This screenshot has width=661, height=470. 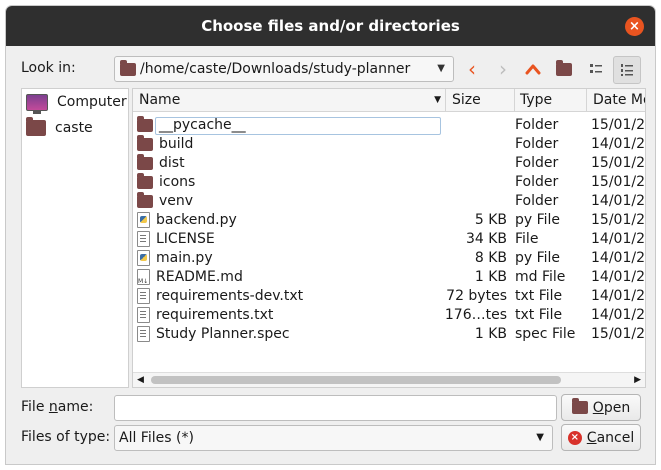 What do you see at coordinates (287, 258) in the screenshot?
I see `file-name-cell: main.py` at bounding box center [287, 258].